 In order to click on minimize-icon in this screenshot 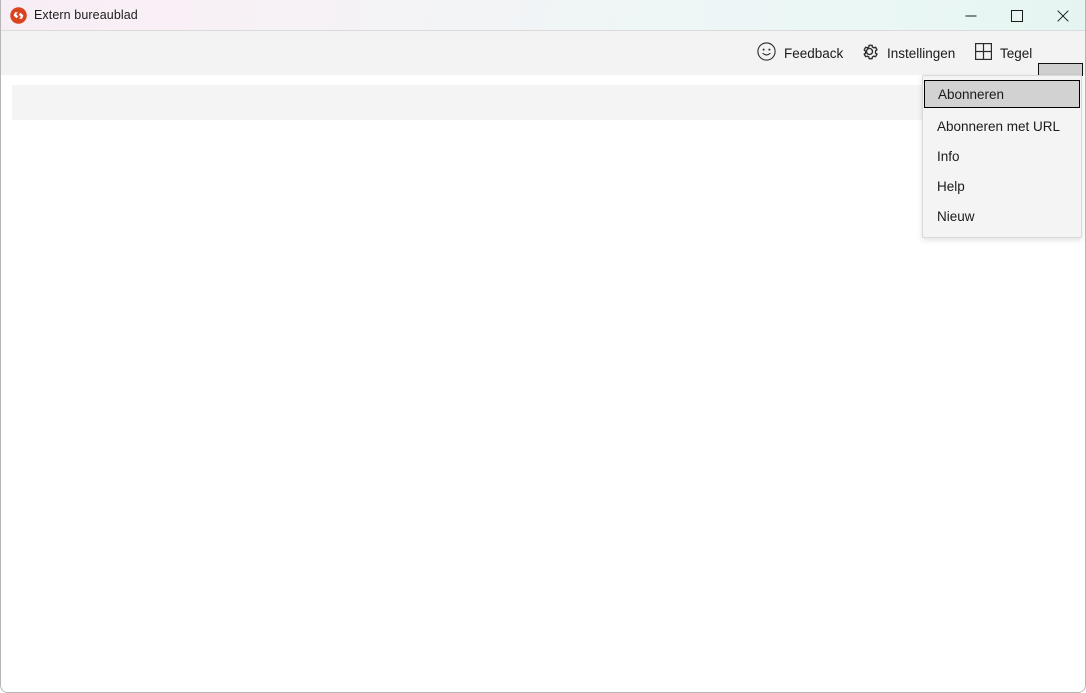, I will do `click(971, 15)`.